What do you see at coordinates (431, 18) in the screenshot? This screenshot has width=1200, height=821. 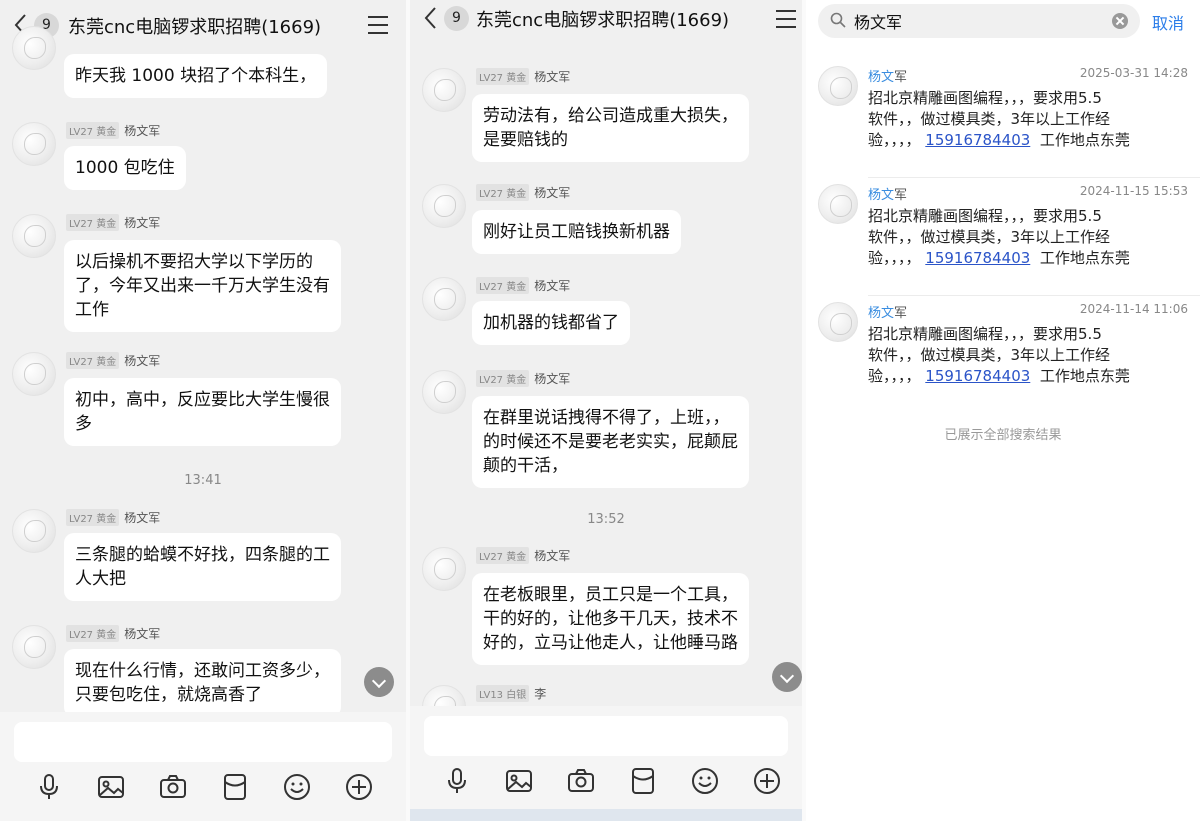 I see `back-arrow-icon` at bounding box center [431, 18].